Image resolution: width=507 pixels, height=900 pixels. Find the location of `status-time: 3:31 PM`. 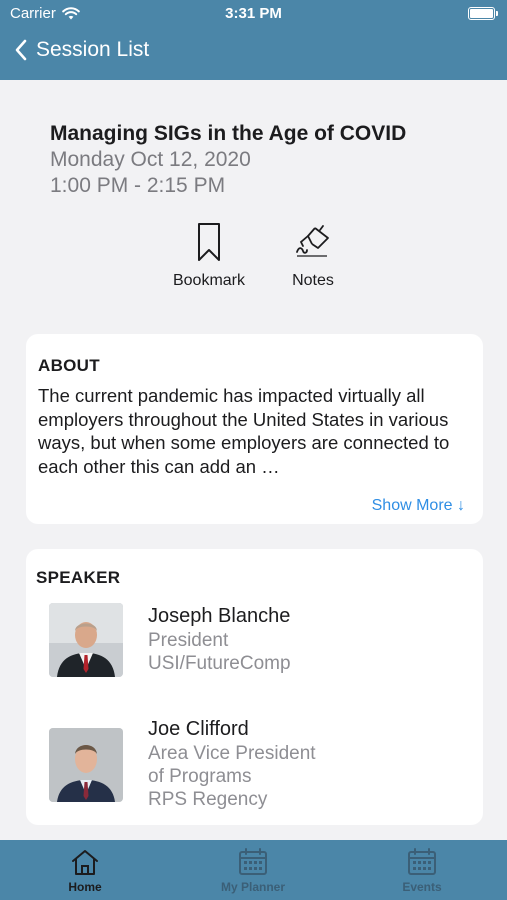

status-time: 3:31 PM is located at coordinates (253, 13).